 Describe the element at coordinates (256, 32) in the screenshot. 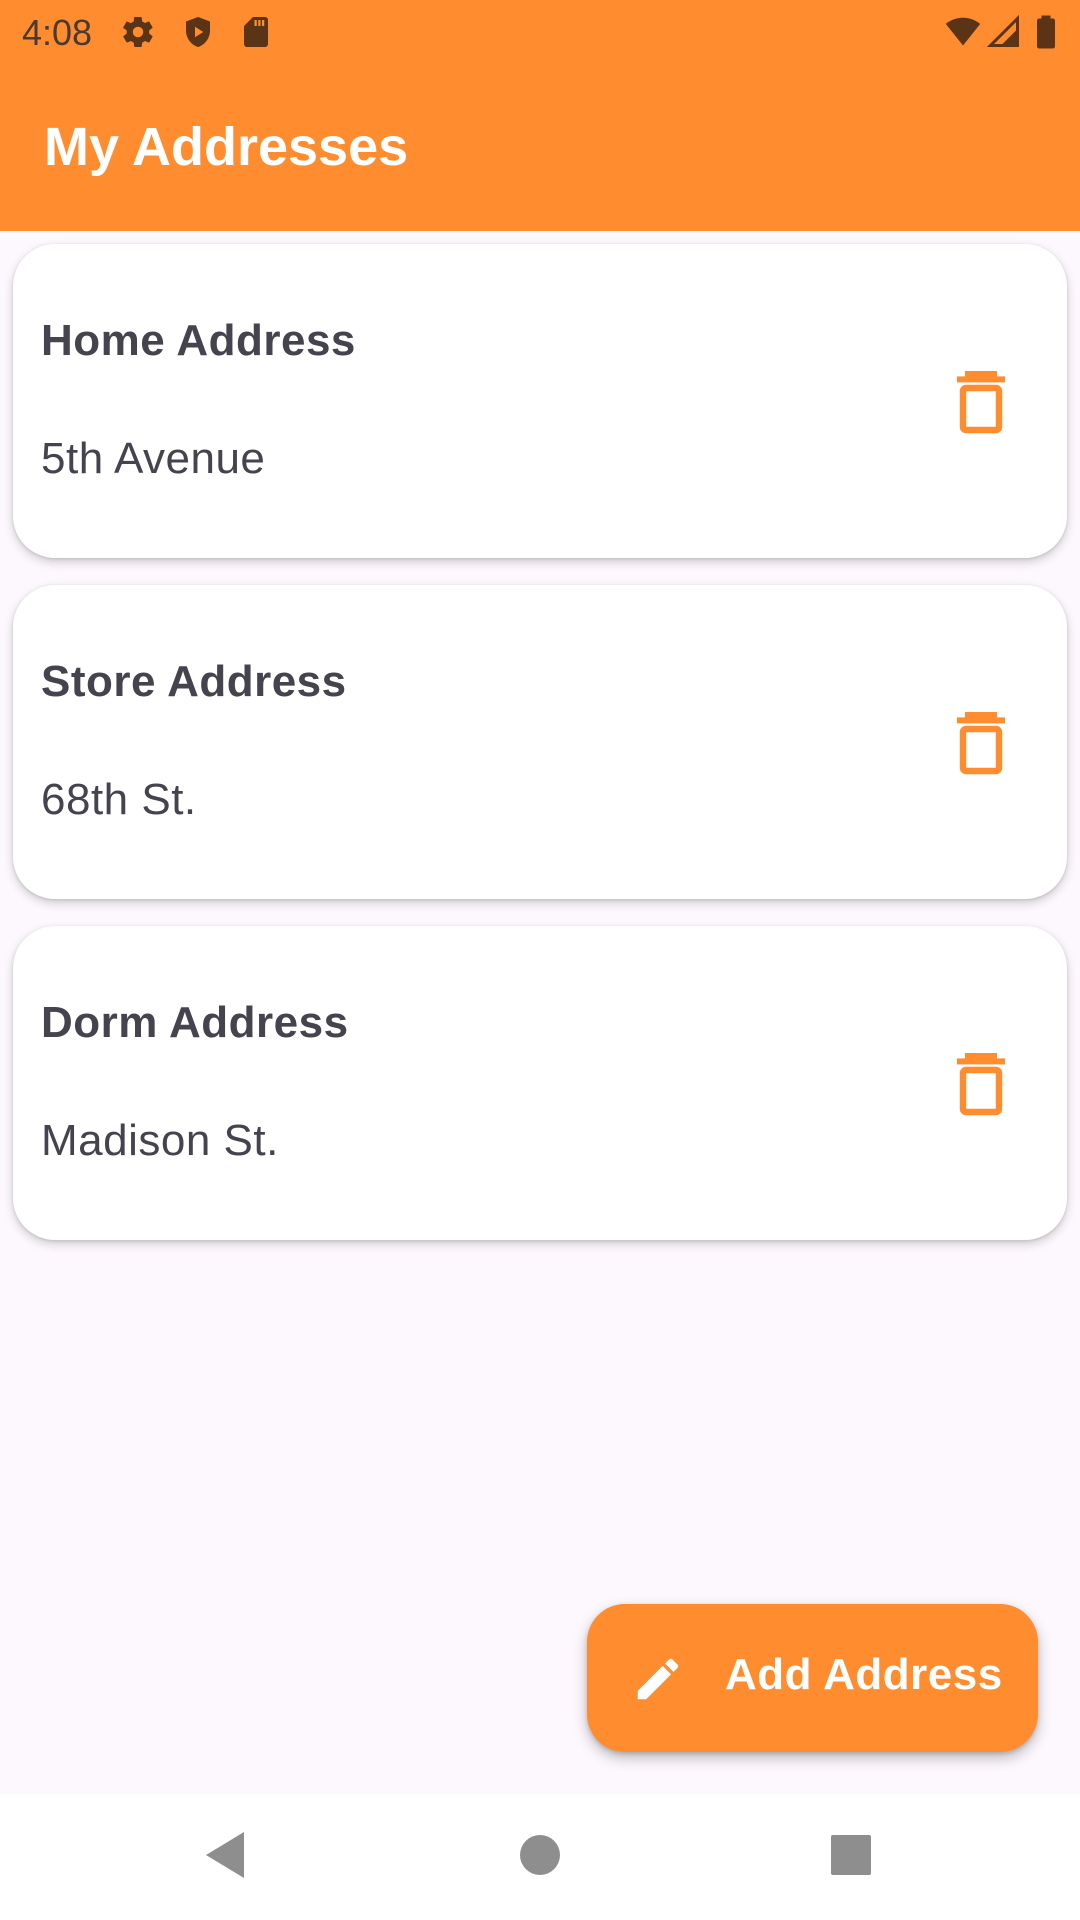

I see `sd-card-icon` at that location.